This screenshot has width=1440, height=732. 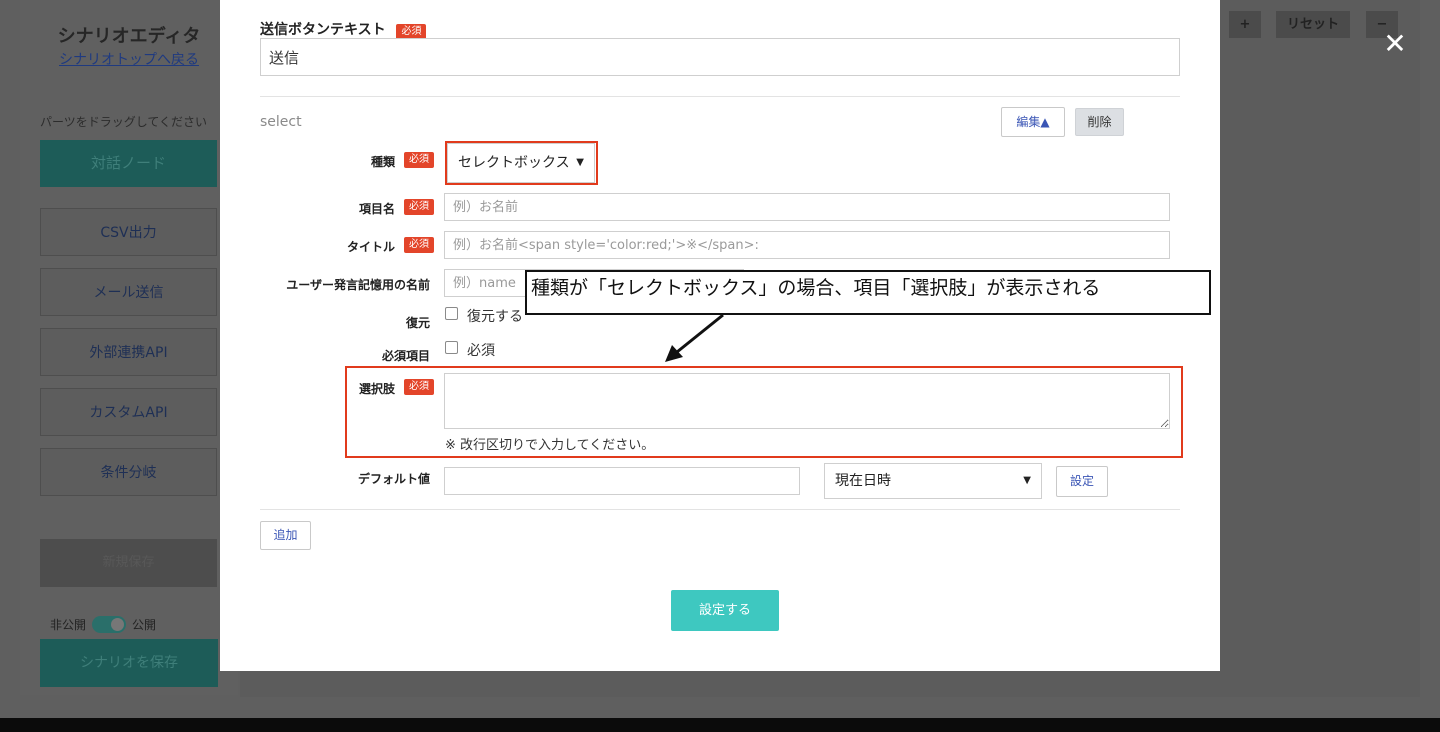 I want to click on publish-toggle-row: 非公開 公開, so click(x=103, y=624).